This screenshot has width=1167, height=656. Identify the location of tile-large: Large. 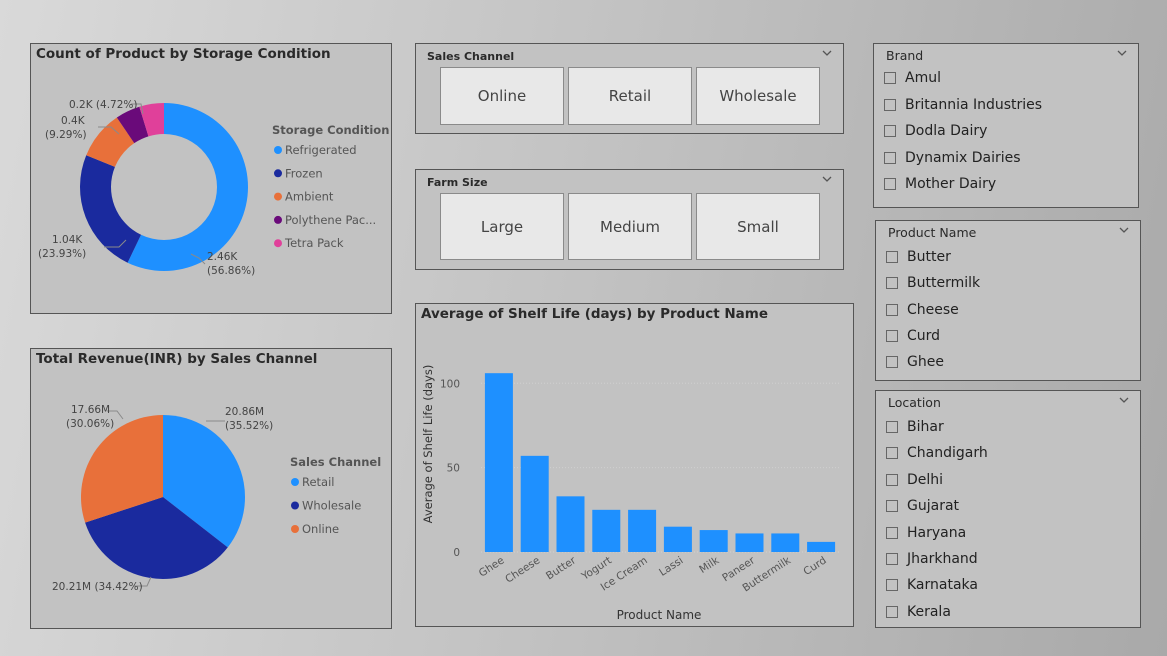
(502, 226).